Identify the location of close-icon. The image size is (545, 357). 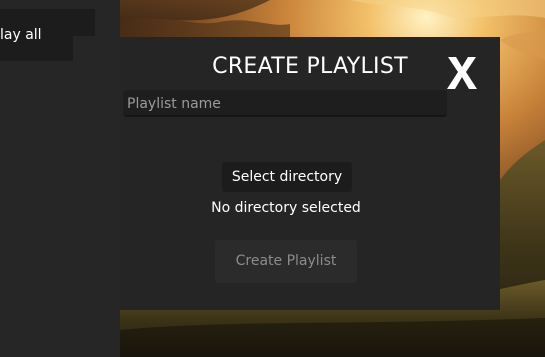
(462, 73).